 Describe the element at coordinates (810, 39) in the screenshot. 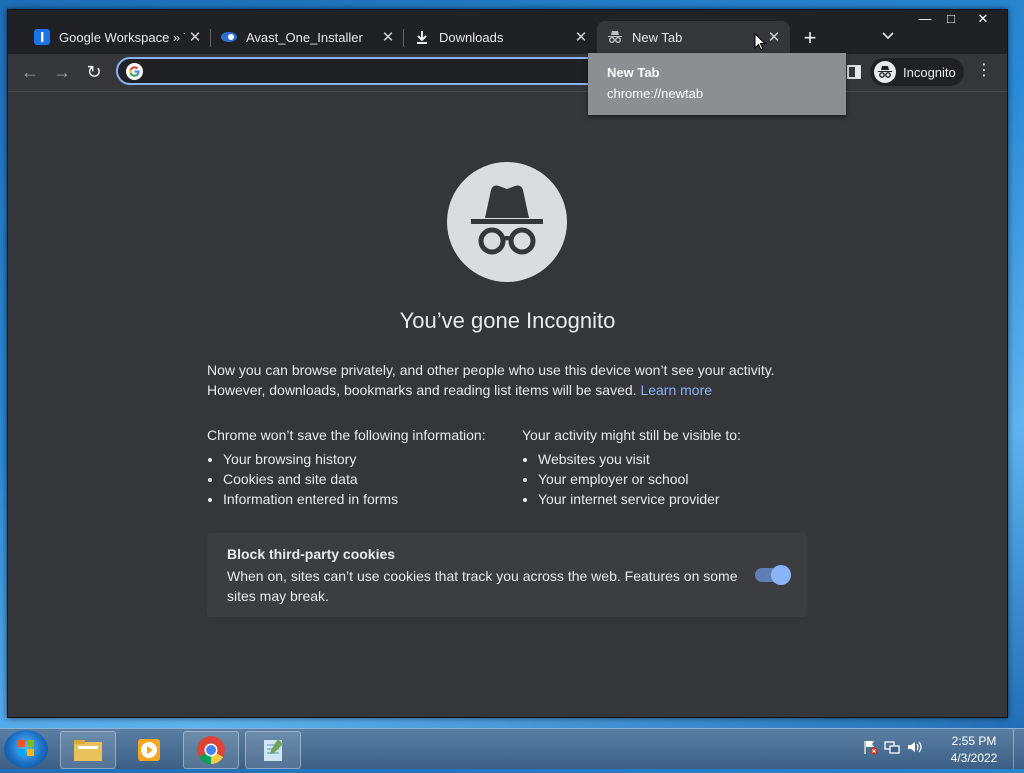

I see `new-tab-button: +` at that location.